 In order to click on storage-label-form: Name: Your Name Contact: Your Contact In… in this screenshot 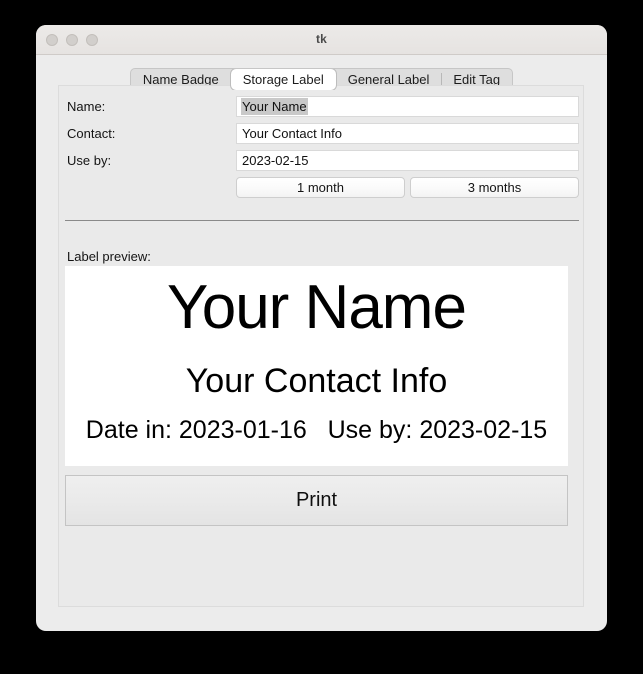, I will do `click(322, 147)`.